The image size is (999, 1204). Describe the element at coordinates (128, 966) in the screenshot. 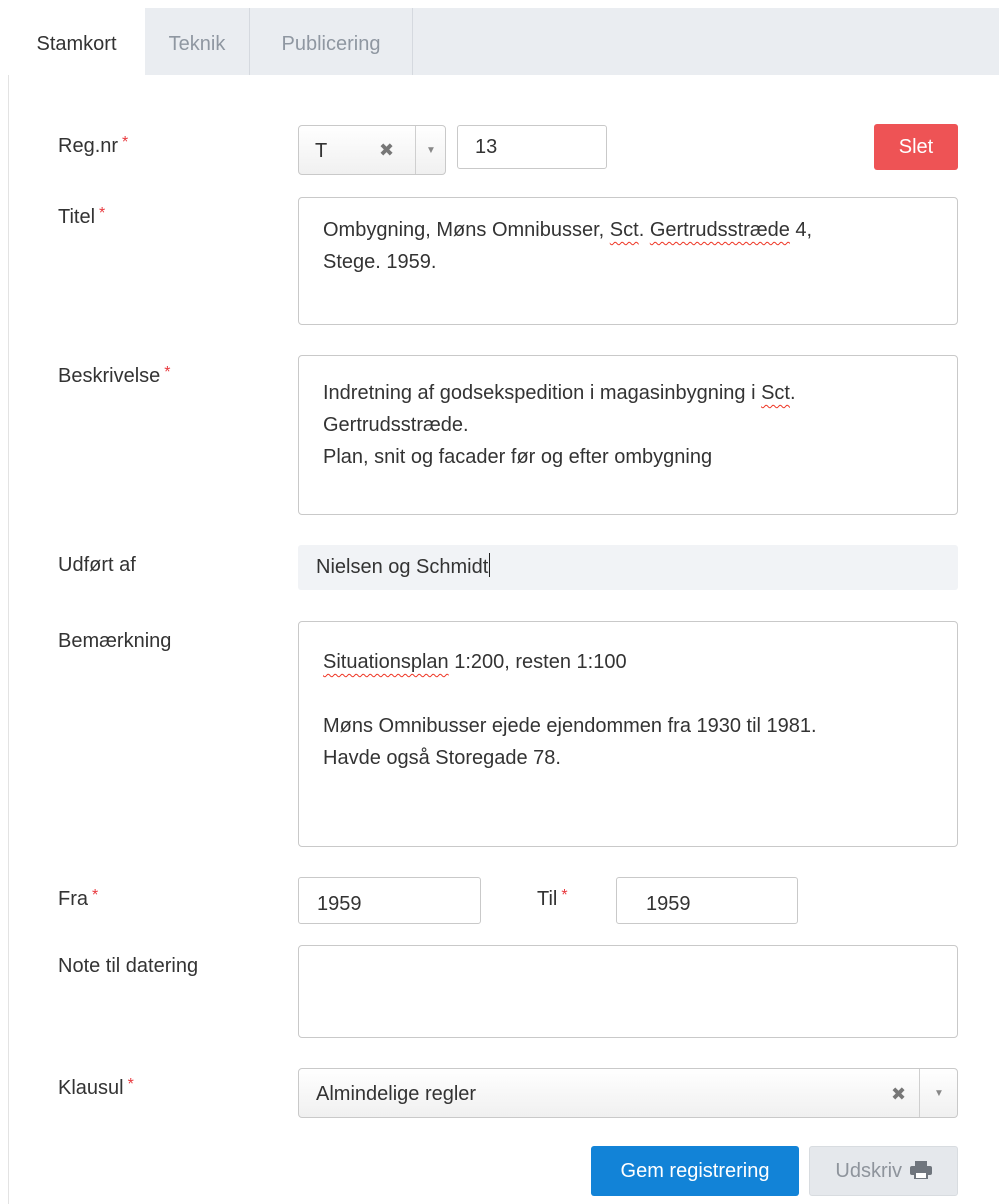

I see `note-datering-label: Note til datering` at that location.